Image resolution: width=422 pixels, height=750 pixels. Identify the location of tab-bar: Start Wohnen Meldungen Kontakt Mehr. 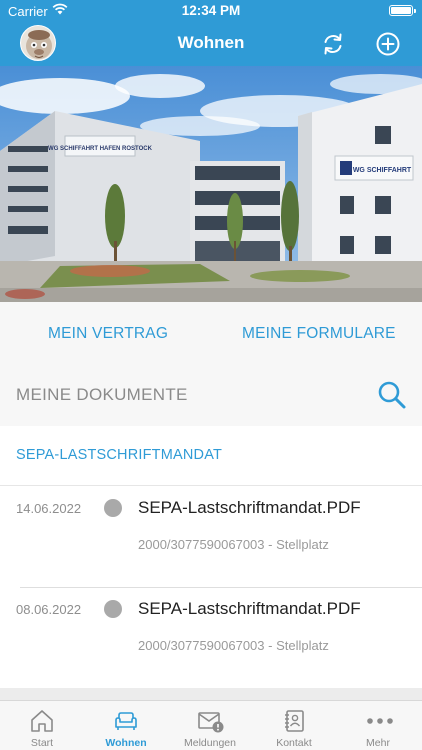
(211, 725).